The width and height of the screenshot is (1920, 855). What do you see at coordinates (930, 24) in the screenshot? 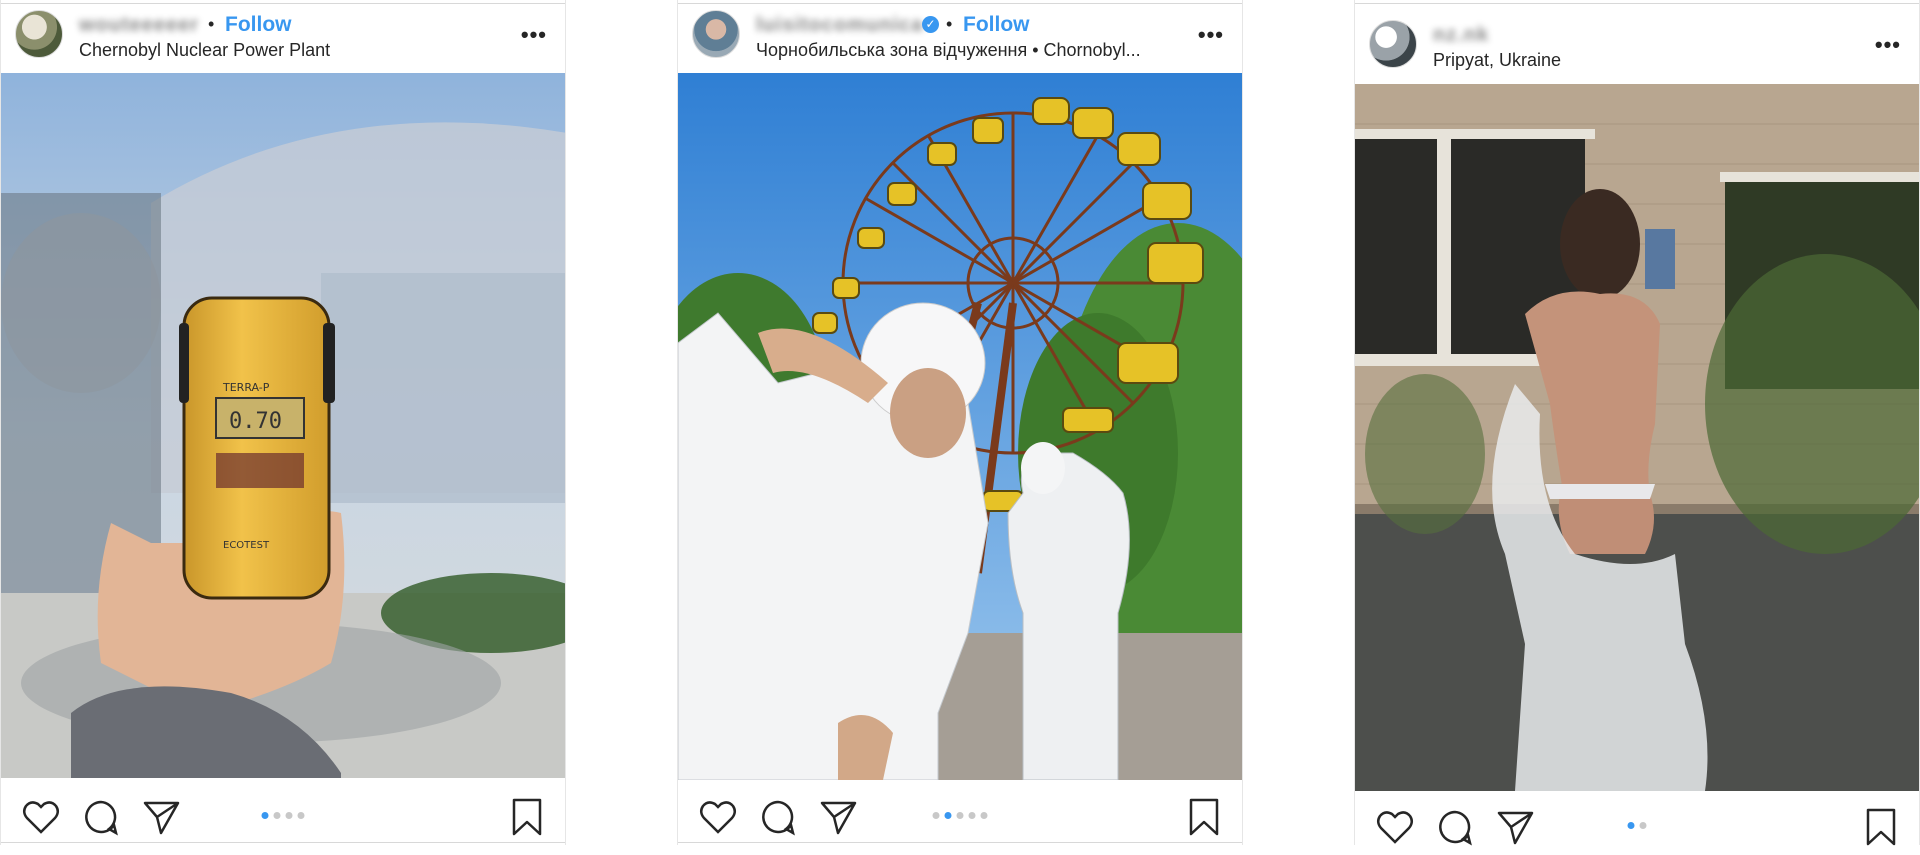
I see `verified-badge-icon: ✓` at bounding box center [930, 24].